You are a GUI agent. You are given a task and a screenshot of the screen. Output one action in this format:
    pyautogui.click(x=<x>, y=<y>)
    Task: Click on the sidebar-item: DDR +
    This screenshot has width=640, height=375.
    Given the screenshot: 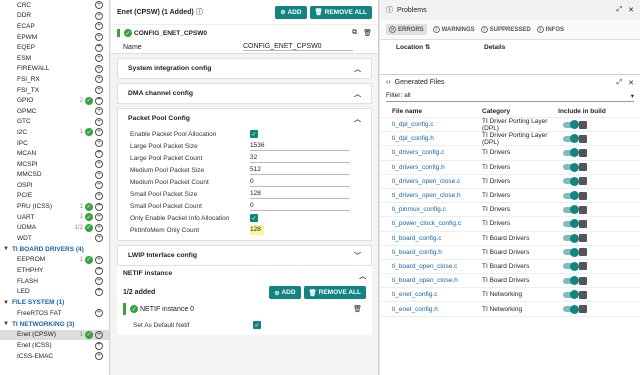 What is the action you would take?
    pyautogui.click(x=54, y=16)
    